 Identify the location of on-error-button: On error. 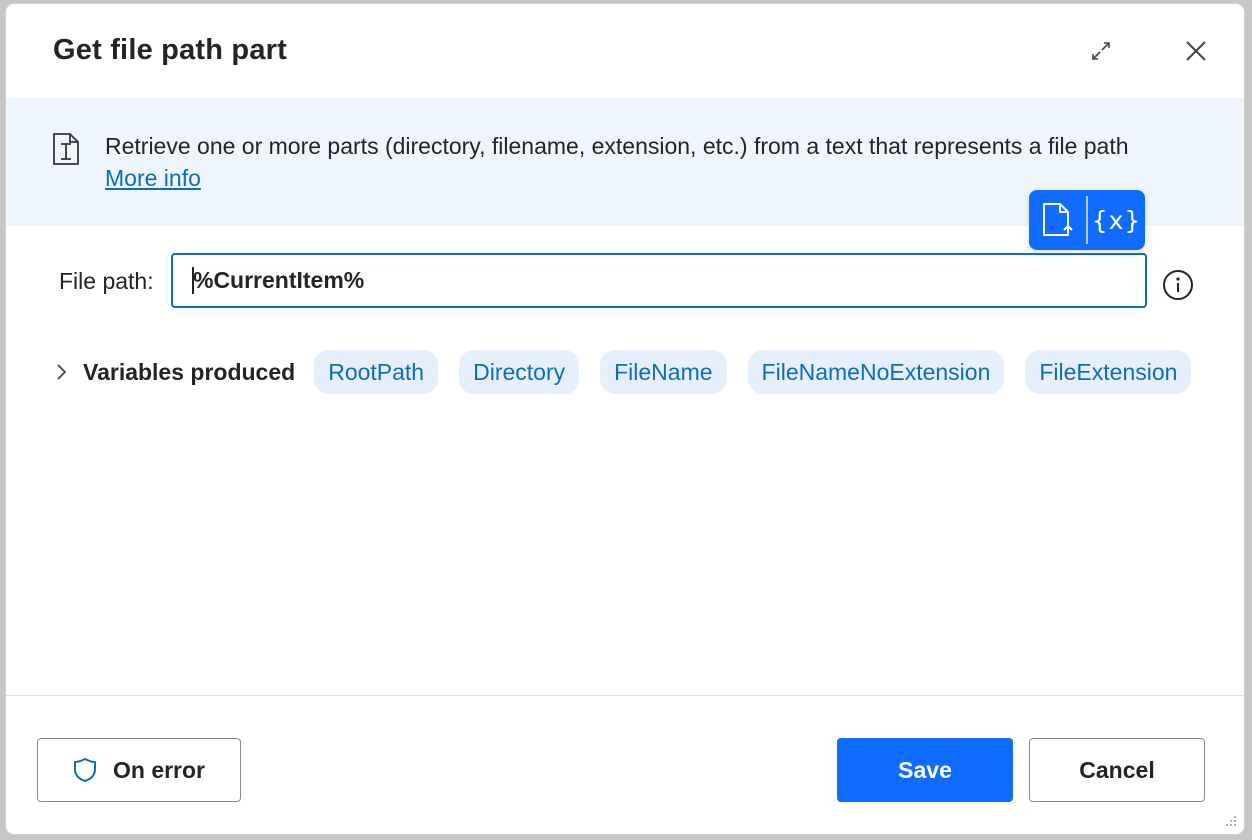
(139, 770).